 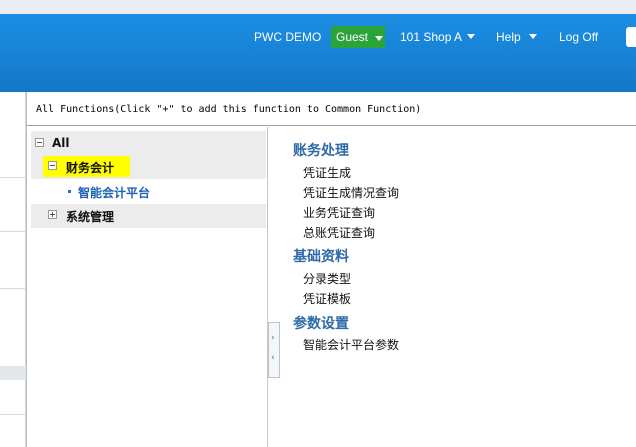 What do you see at coordinates (631, 37) in the screenshot?
I see `header-search-box` at bounding box center [631, 37].